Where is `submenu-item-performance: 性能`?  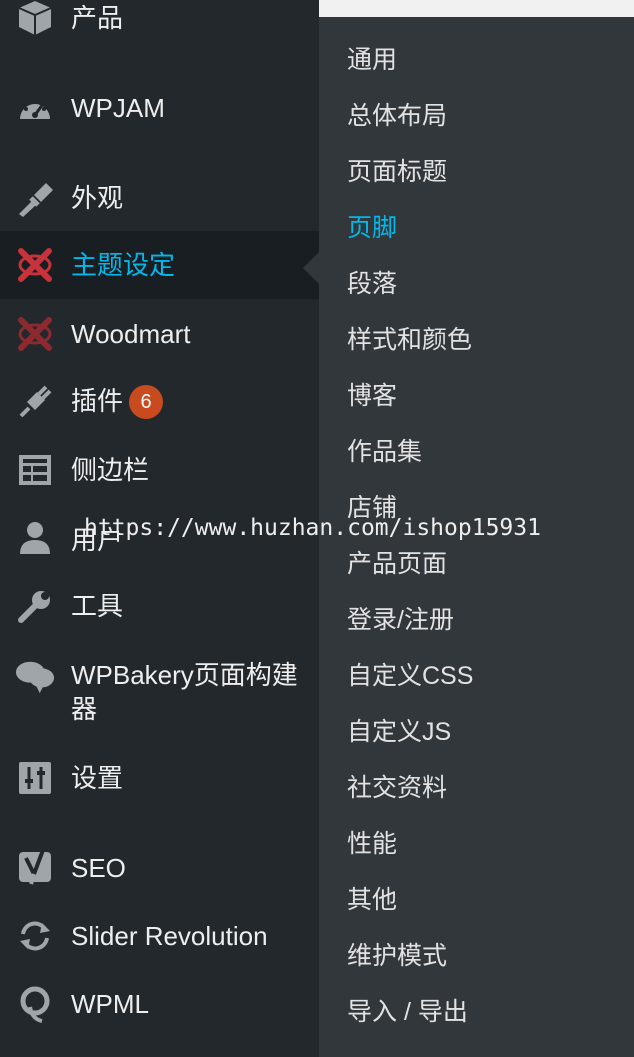
submenu-item-performance: 性能 is located at coordinates (372, 844).